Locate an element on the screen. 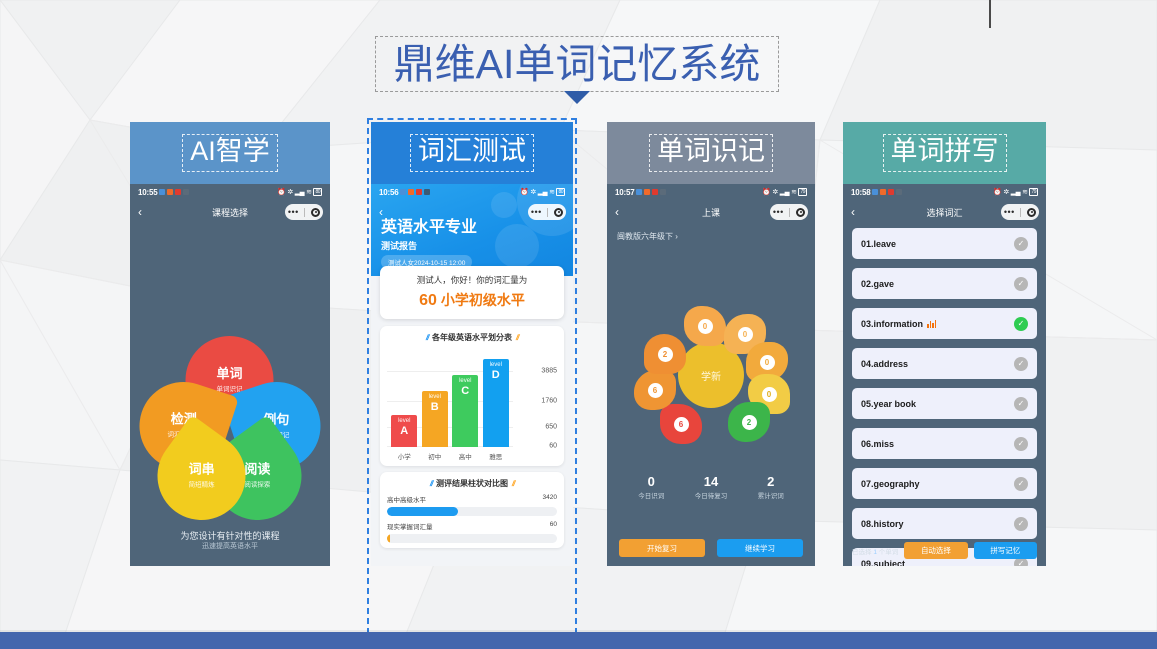 The image size is (1157, 649). x-tick-2: 高中 is located at coordinates (465, 457).